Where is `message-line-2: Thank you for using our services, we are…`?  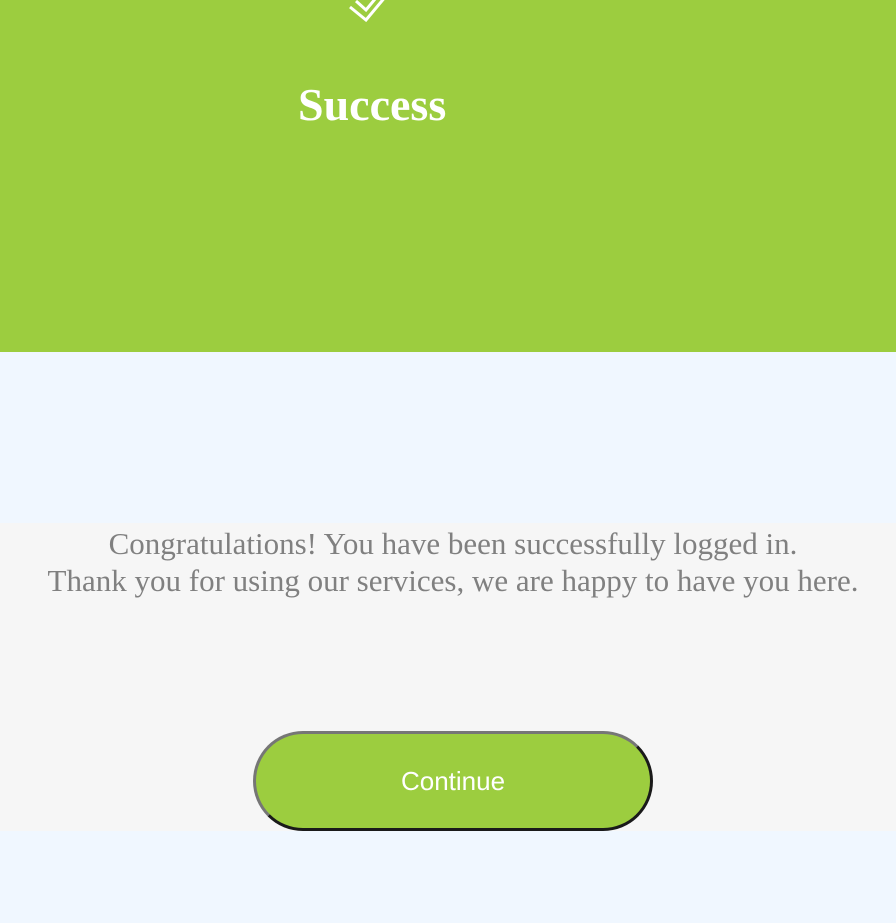 message-line-2: Thank you for using our services, we are… is located at coordinates (453, 580).